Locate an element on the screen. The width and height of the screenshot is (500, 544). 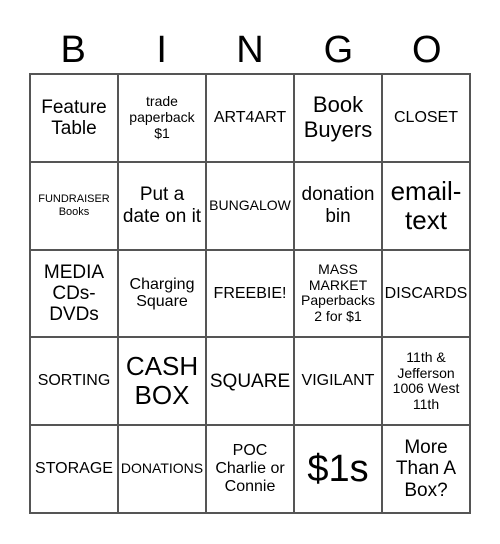
header-letter-i: I is located at coordinates (161, 50).